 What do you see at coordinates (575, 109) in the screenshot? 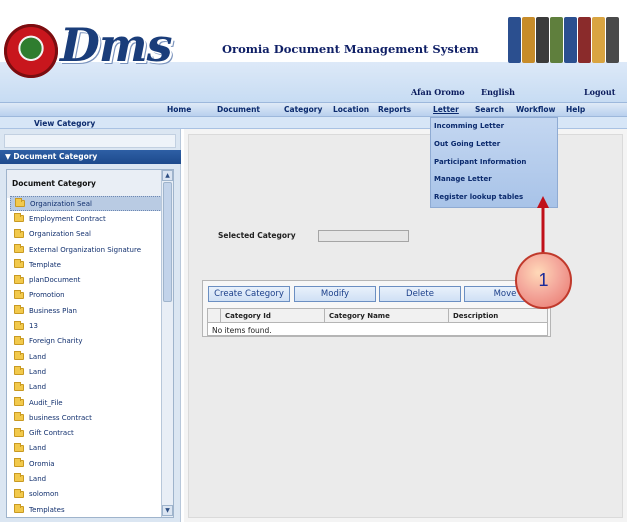
I see `nav-help: Help` at bounding box center [575, 109].